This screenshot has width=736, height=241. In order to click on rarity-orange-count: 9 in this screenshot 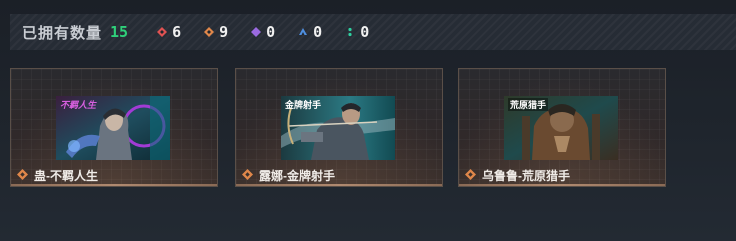, I will do `click(215, 32)`.